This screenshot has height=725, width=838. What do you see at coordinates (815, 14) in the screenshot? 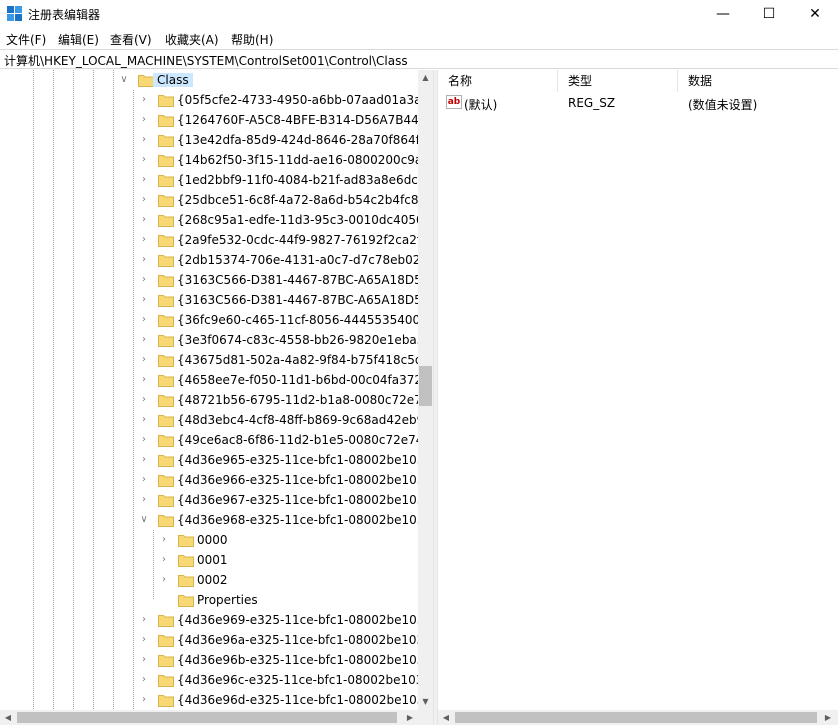
I see `close-button: ✕` at bounding box center [815, 14].